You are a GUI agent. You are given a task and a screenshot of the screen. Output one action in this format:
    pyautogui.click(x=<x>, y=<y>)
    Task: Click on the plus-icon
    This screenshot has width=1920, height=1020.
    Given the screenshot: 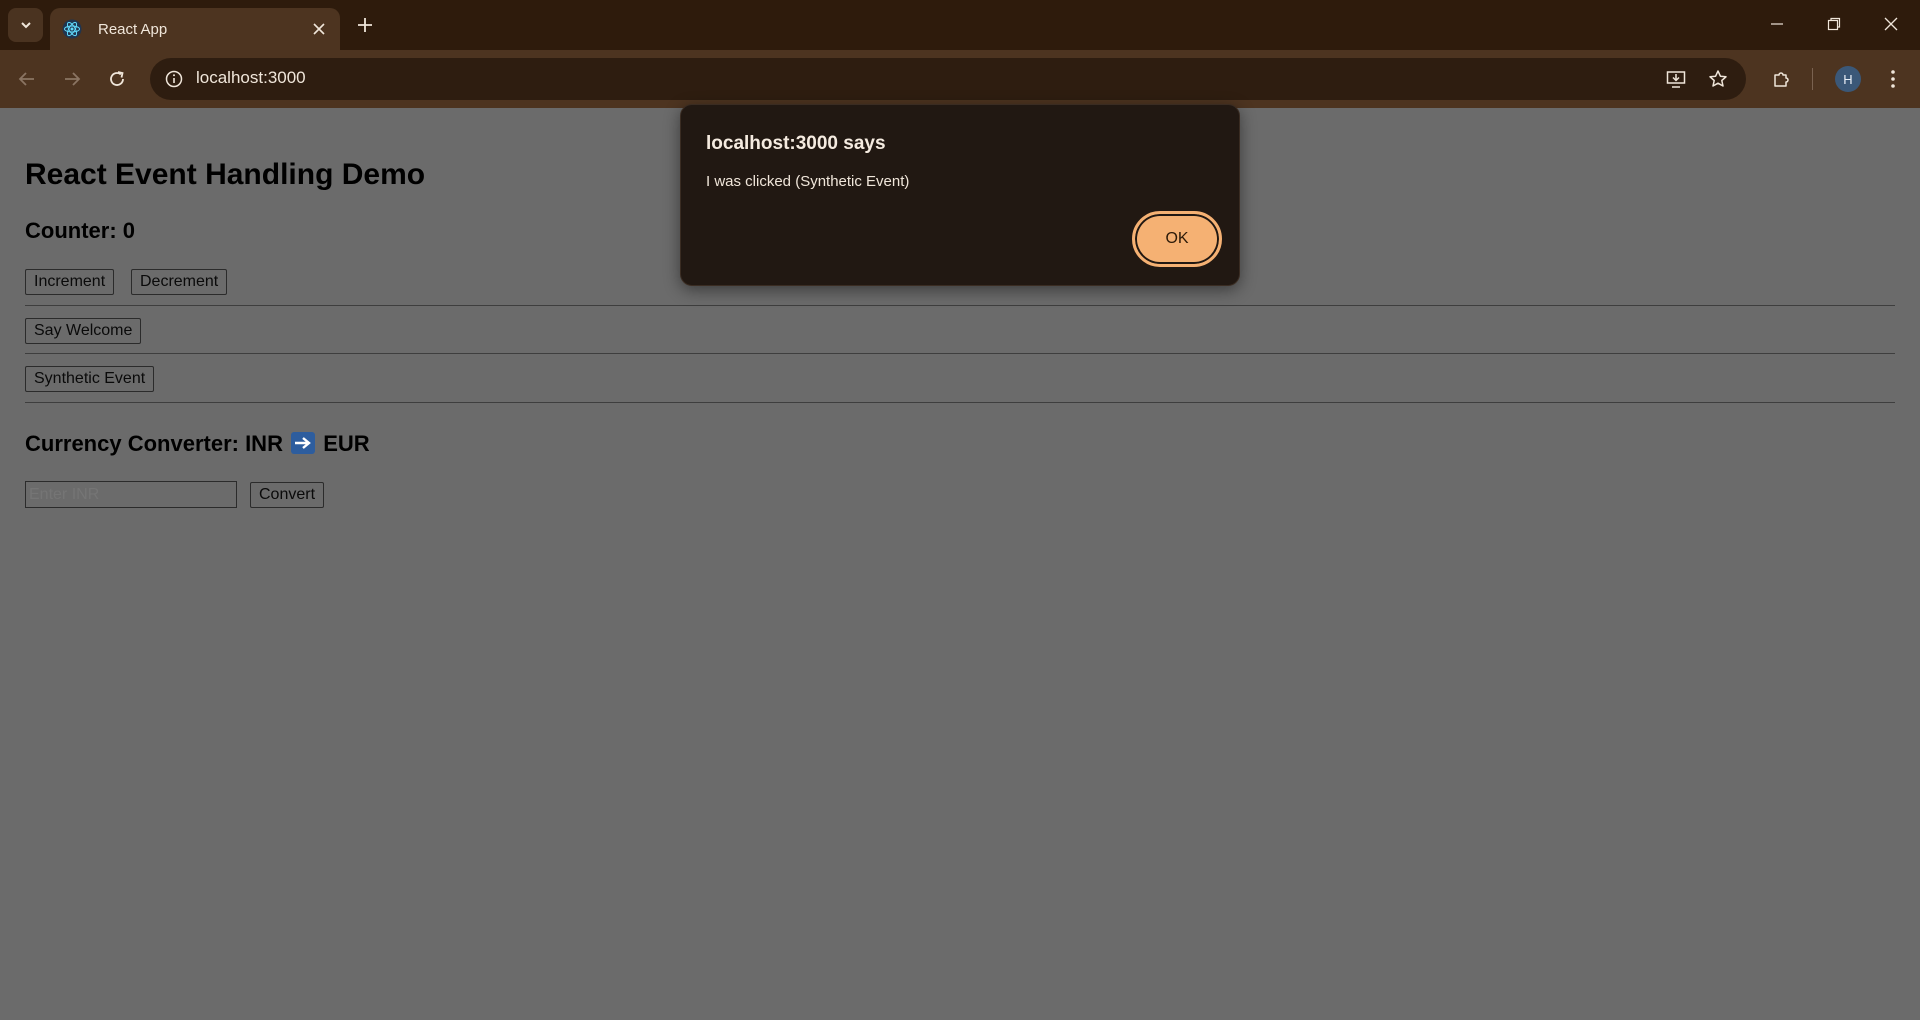 What is the action you would take?
    pyautogui.click(x=365, y=25)
    